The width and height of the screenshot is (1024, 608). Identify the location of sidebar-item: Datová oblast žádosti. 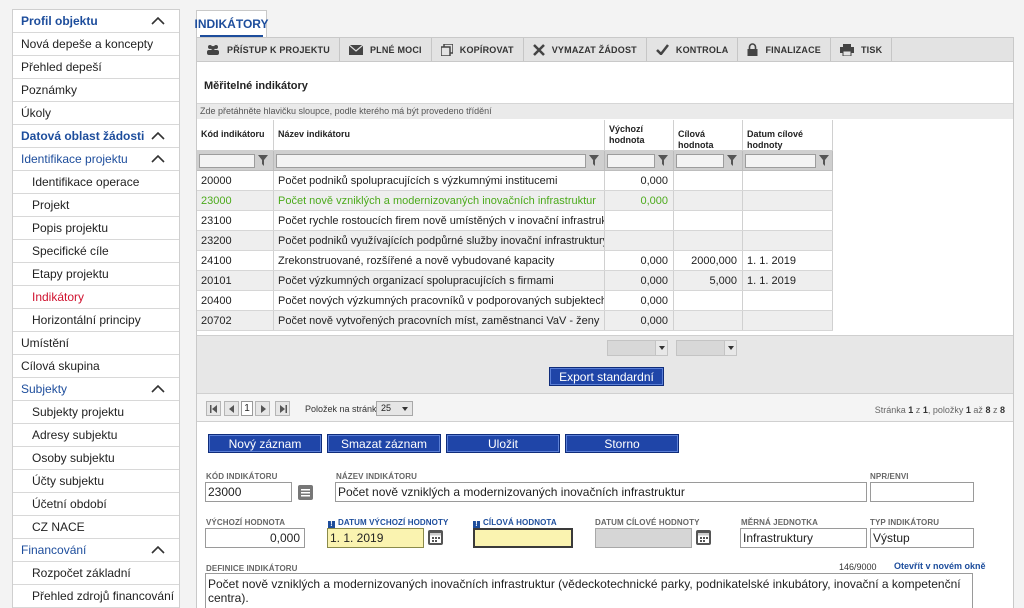
(96, 136).